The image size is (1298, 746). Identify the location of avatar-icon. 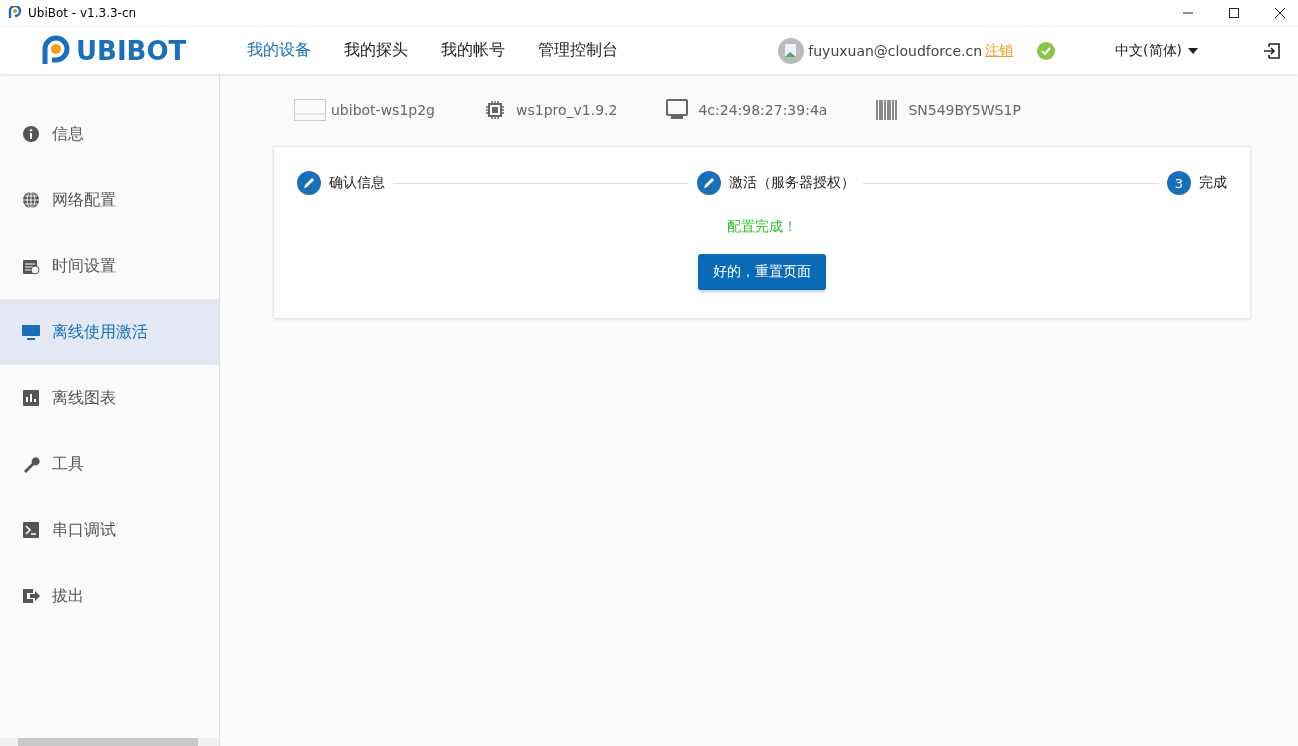
(791, 50).